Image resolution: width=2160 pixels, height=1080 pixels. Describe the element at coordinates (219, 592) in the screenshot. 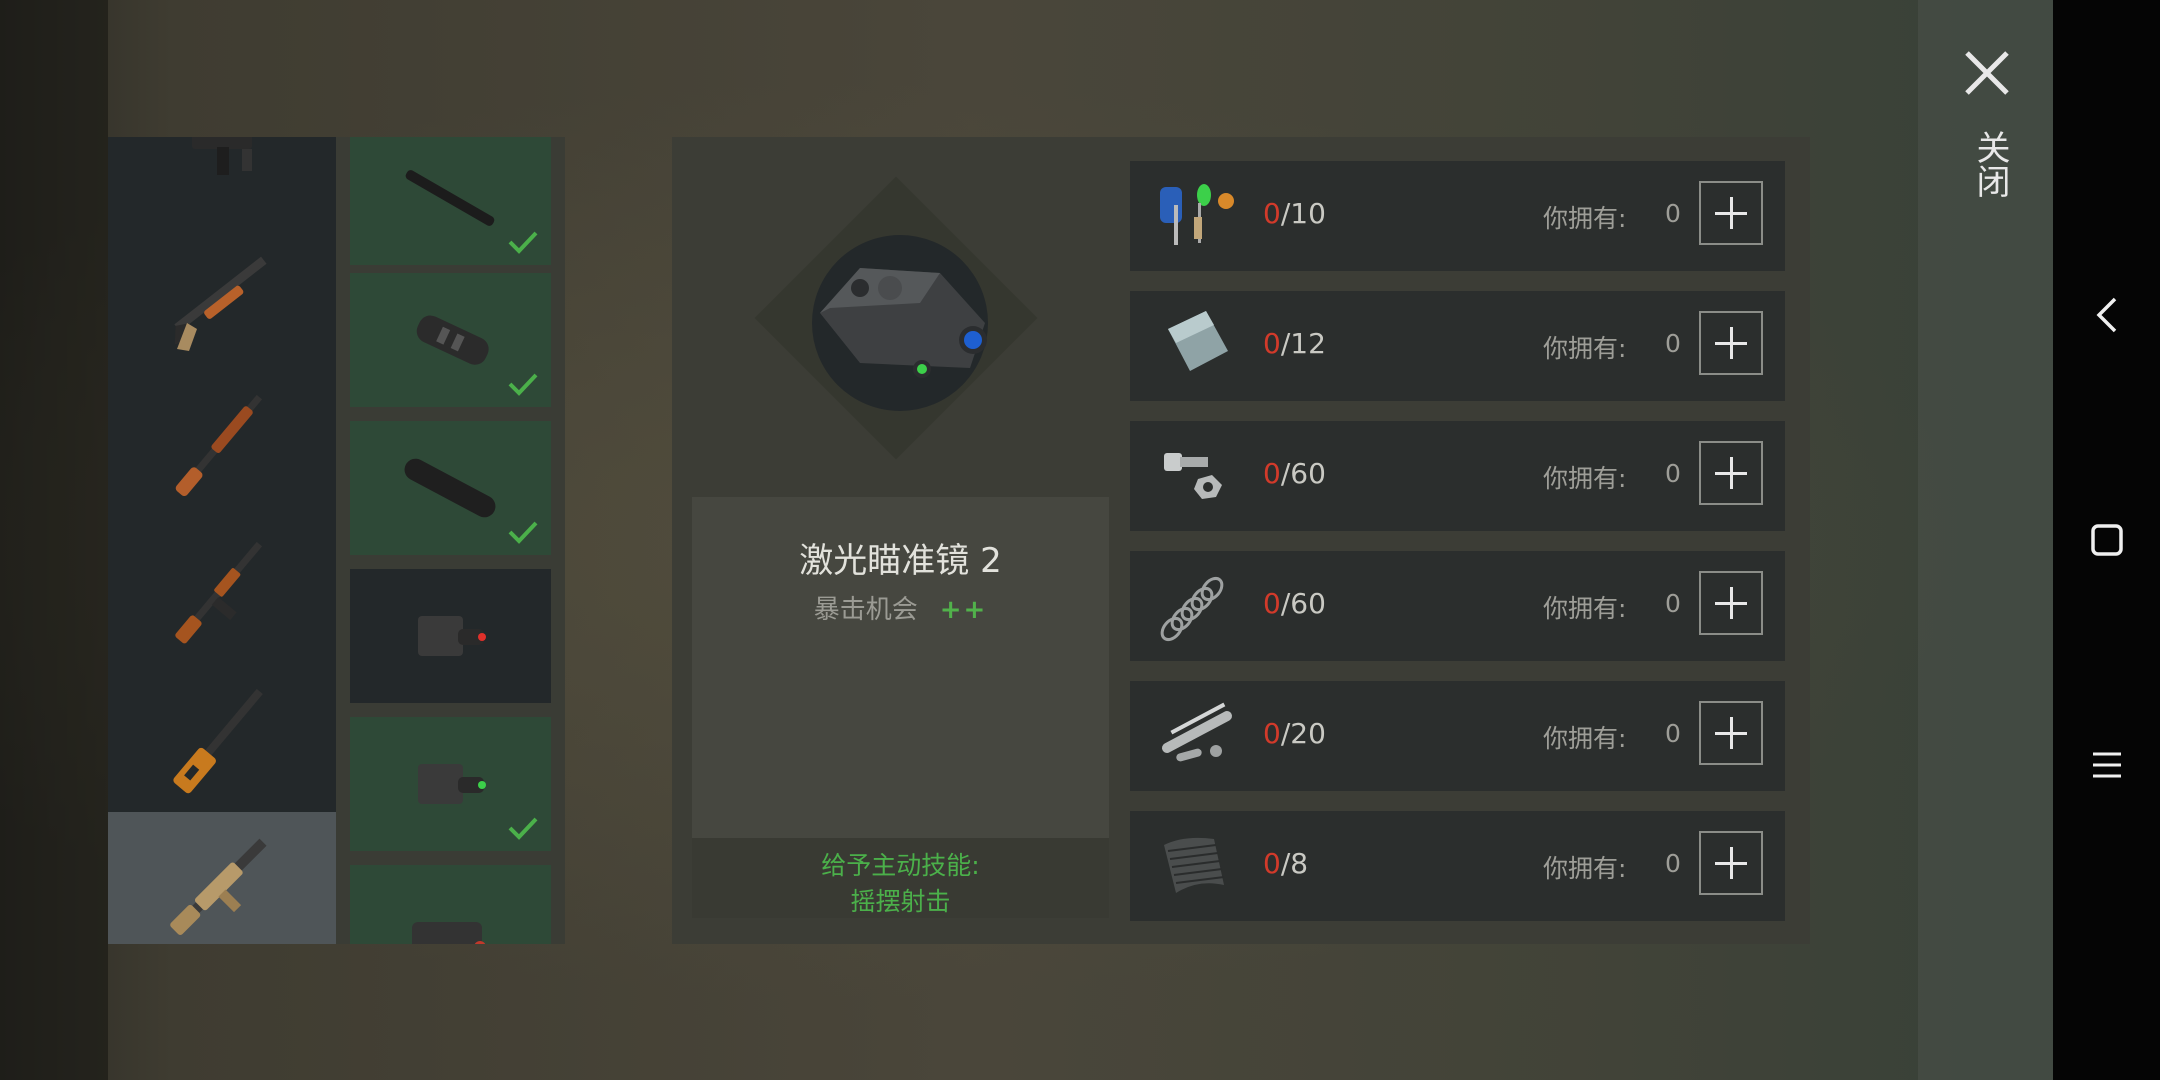

I see `ak-rifle-icon` at that location.